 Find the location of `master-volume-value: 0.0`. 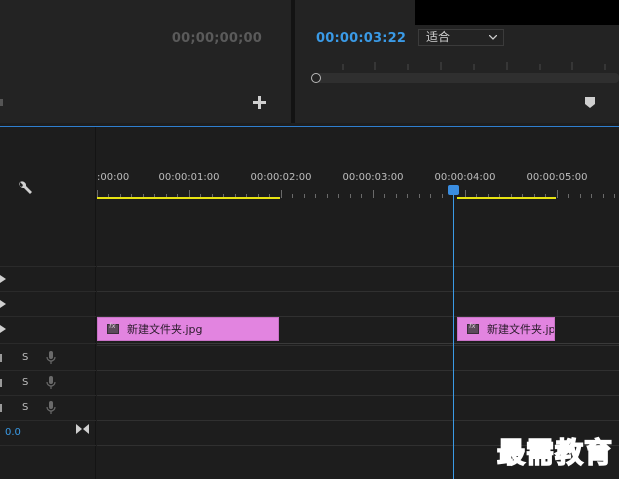

master-volume-value: 0.0 is located at coordinates (13, 432).